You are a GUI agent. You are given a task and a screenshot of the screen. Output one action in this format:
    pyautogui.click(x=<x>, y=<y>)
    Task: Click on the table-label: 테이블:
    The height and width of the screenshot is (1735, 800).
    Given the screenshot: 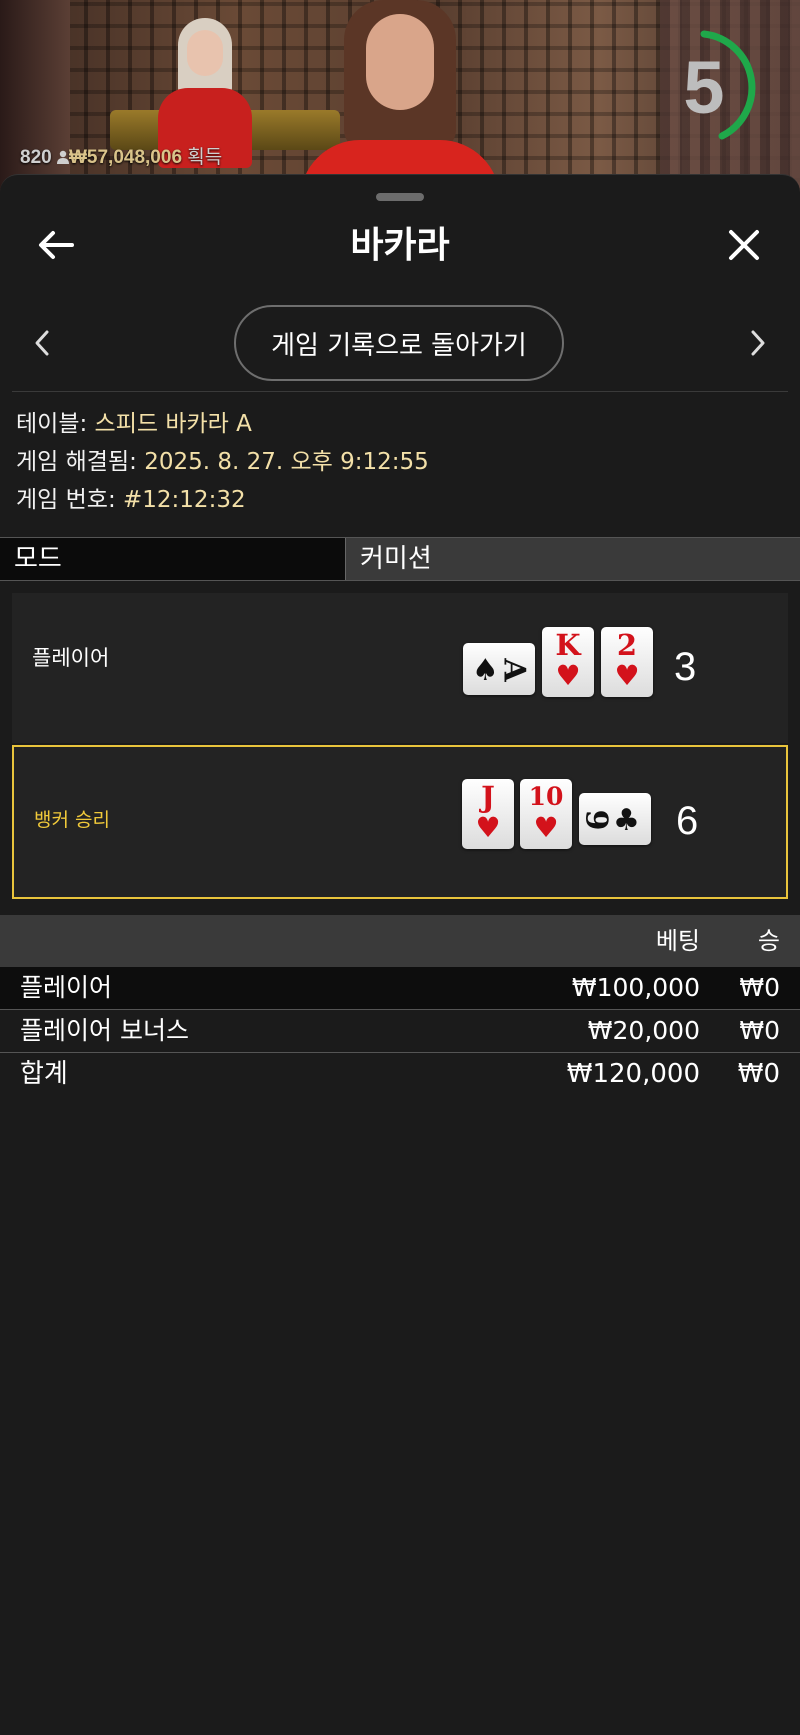 What is the action you would take?
    pyautogui.click(x=52, y=424)
    